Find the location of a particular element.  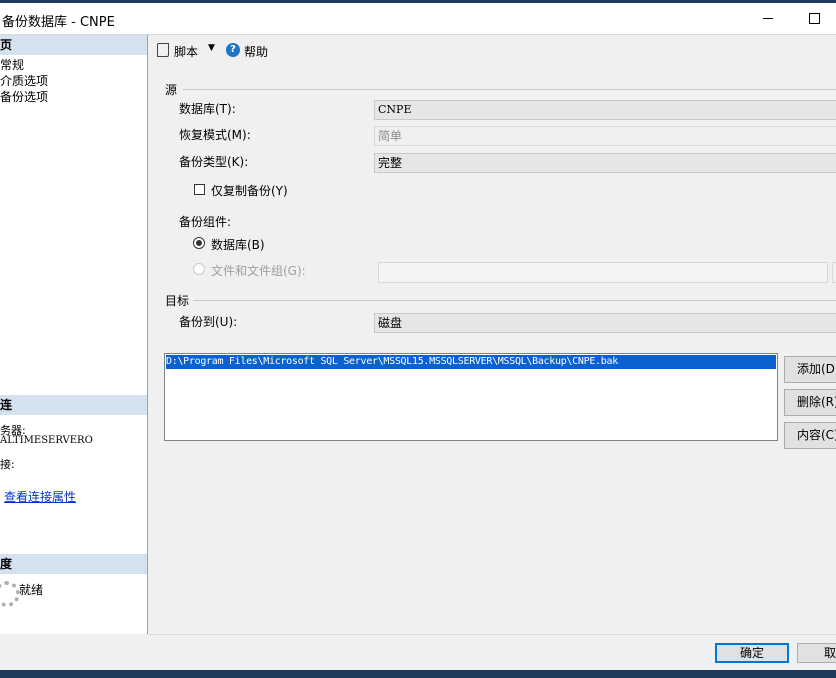

destination-divider is located at coordinates (514, 300).